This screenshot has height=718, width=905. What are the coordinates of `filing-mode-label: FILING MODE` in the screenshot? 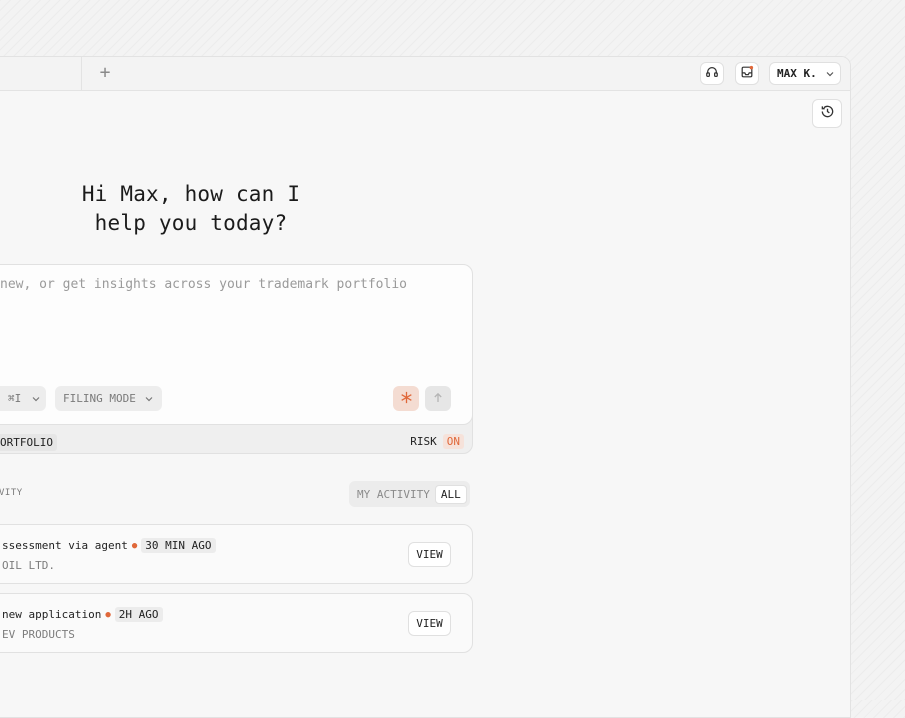 It's located at (99, 398).